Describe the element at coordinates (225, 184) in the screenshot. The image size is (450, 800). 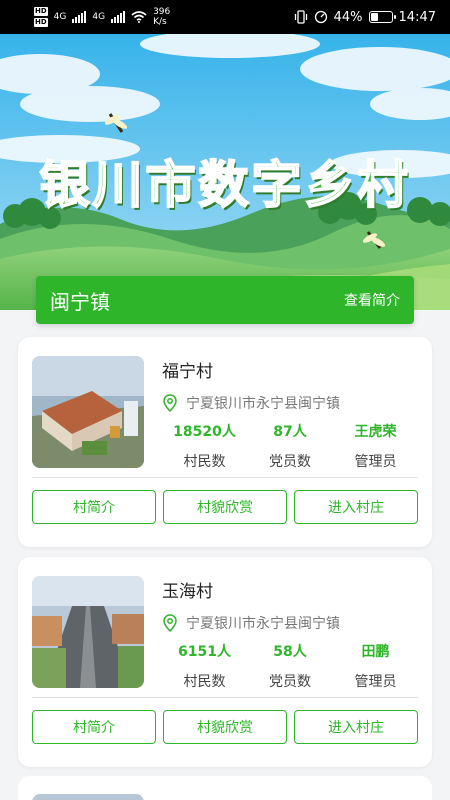
I see `hero-title: 银川市数字乡村` at that location.